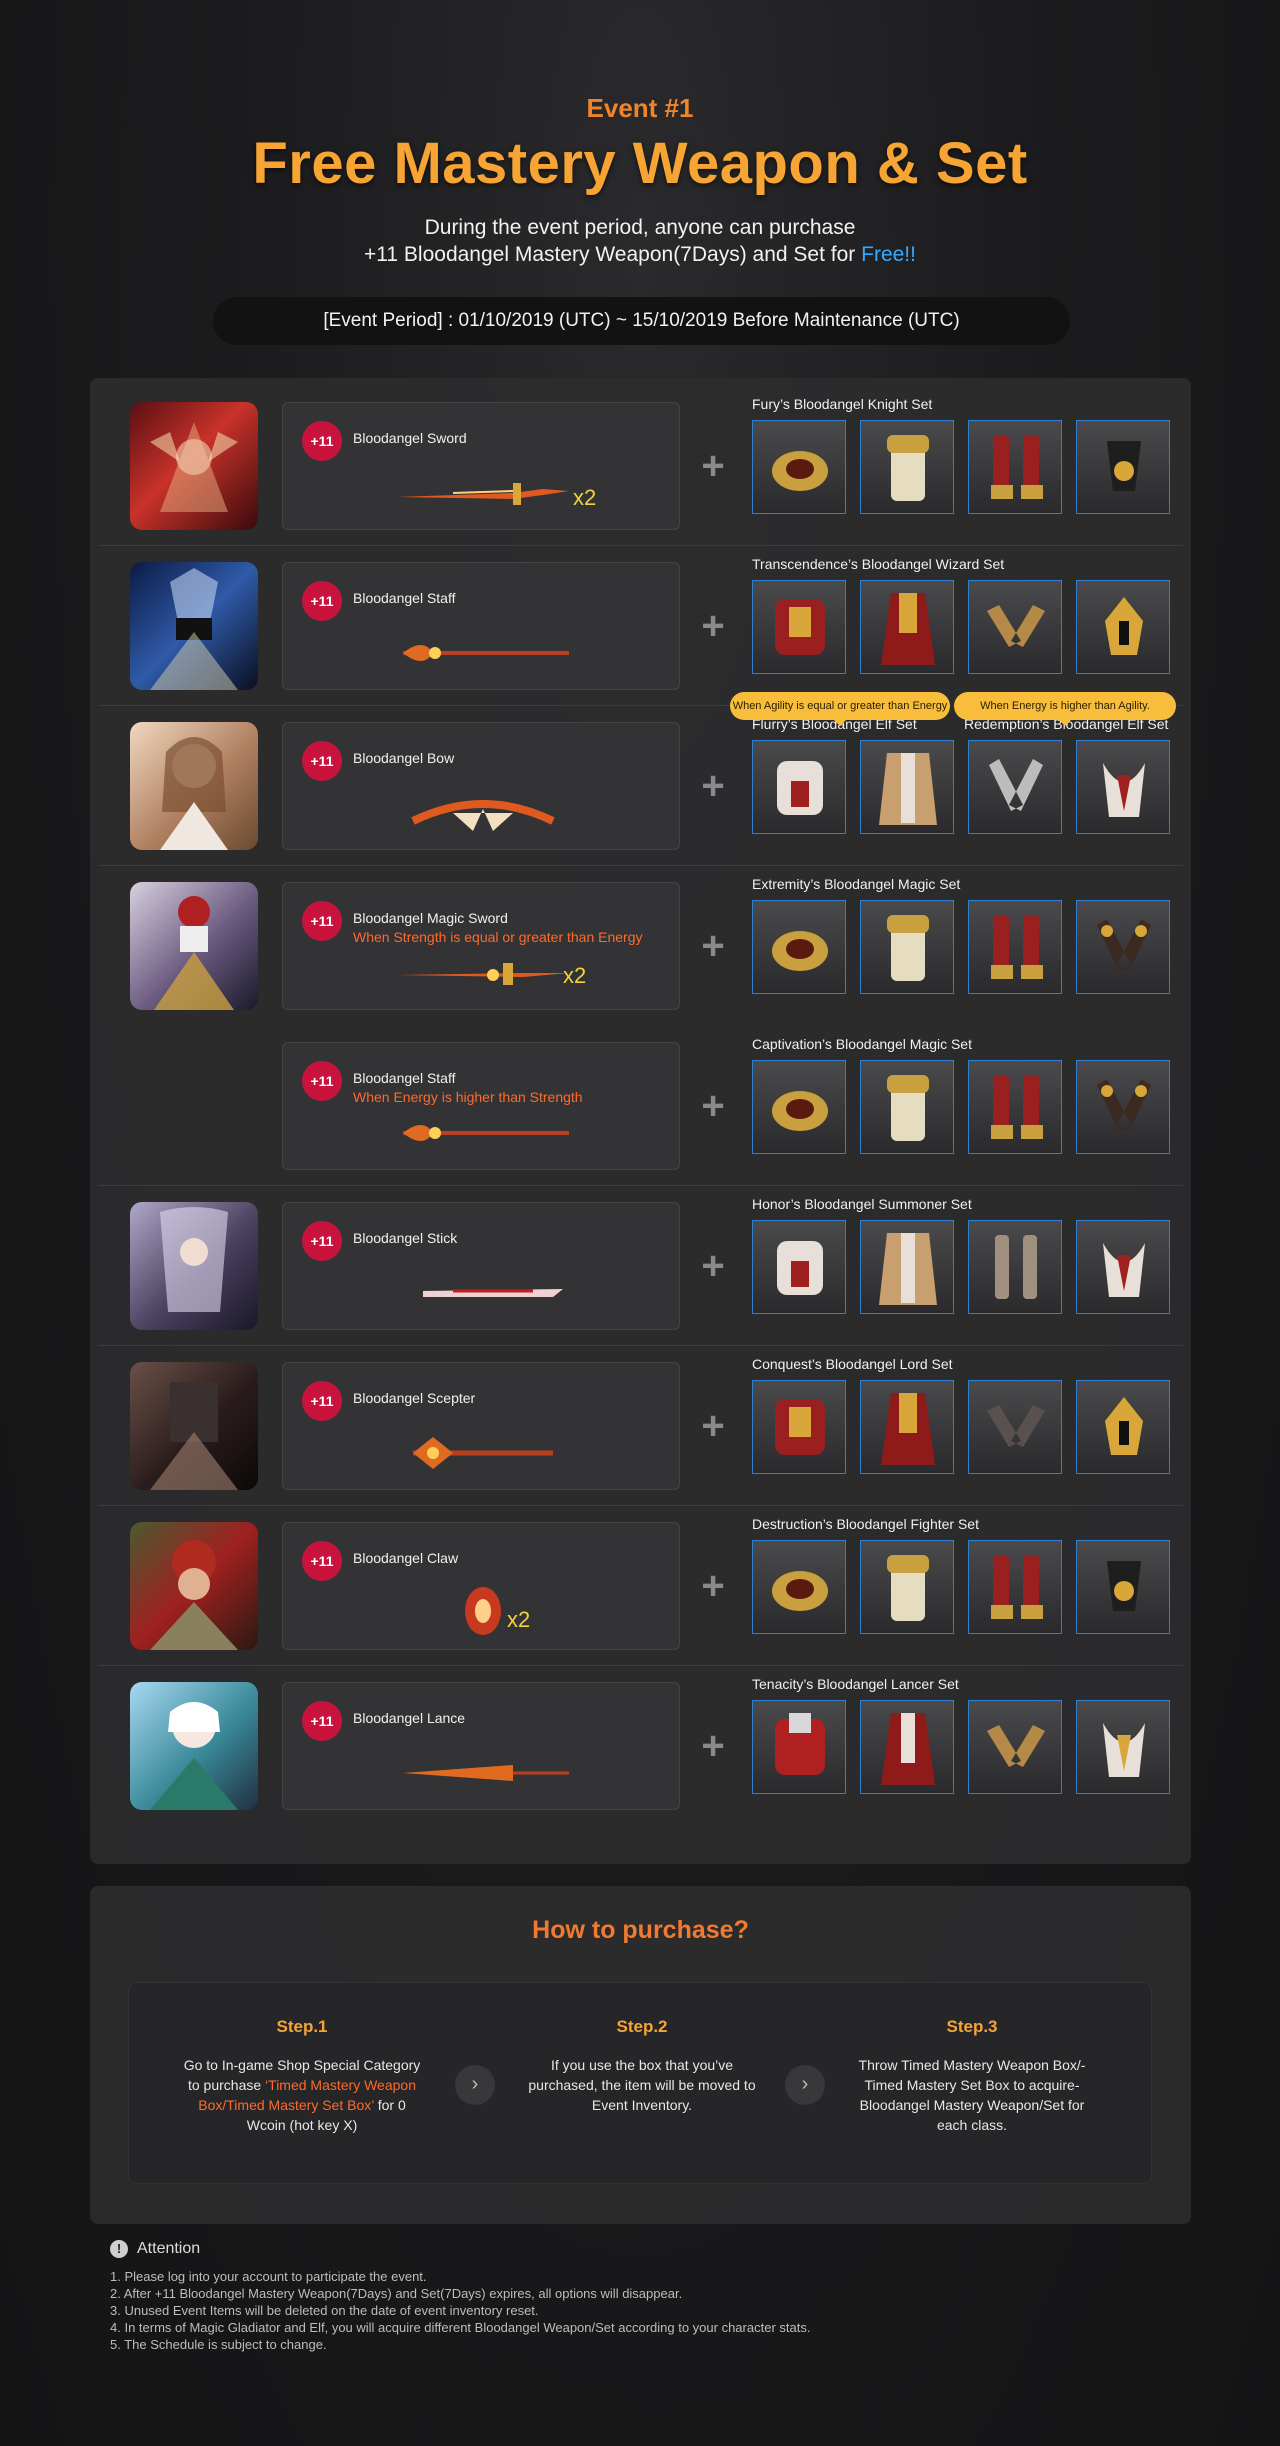  Describe the element at coordinates (194, 793) in the screenshot. I see `elf-art-icon` at that location.